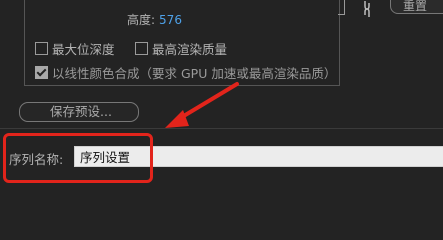 The height and width of the screenshot is (240, 443). What do you see at coordinates (416, 7) in the screenshot?
I see `reset-button: 重置` at bounding box center [416, 7].